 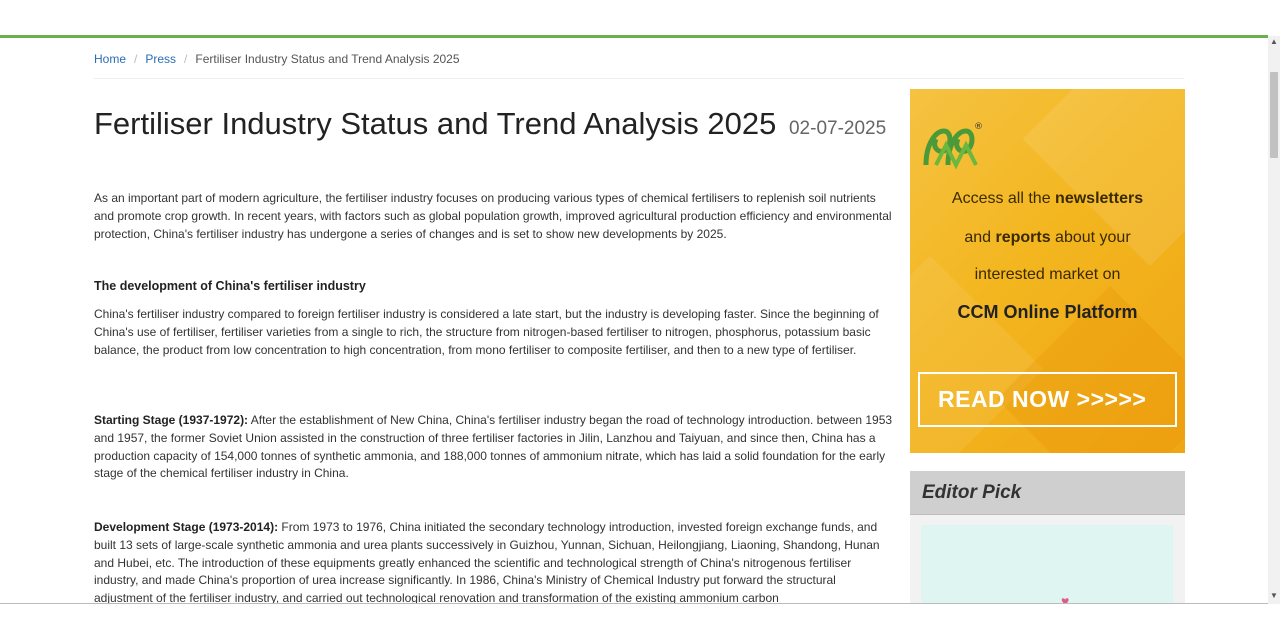 What do you see at coordinates (1047, 312) in the screenshot?
I see `ad-line-4: CCM Online Platform` at bounding box center [1047, 312].